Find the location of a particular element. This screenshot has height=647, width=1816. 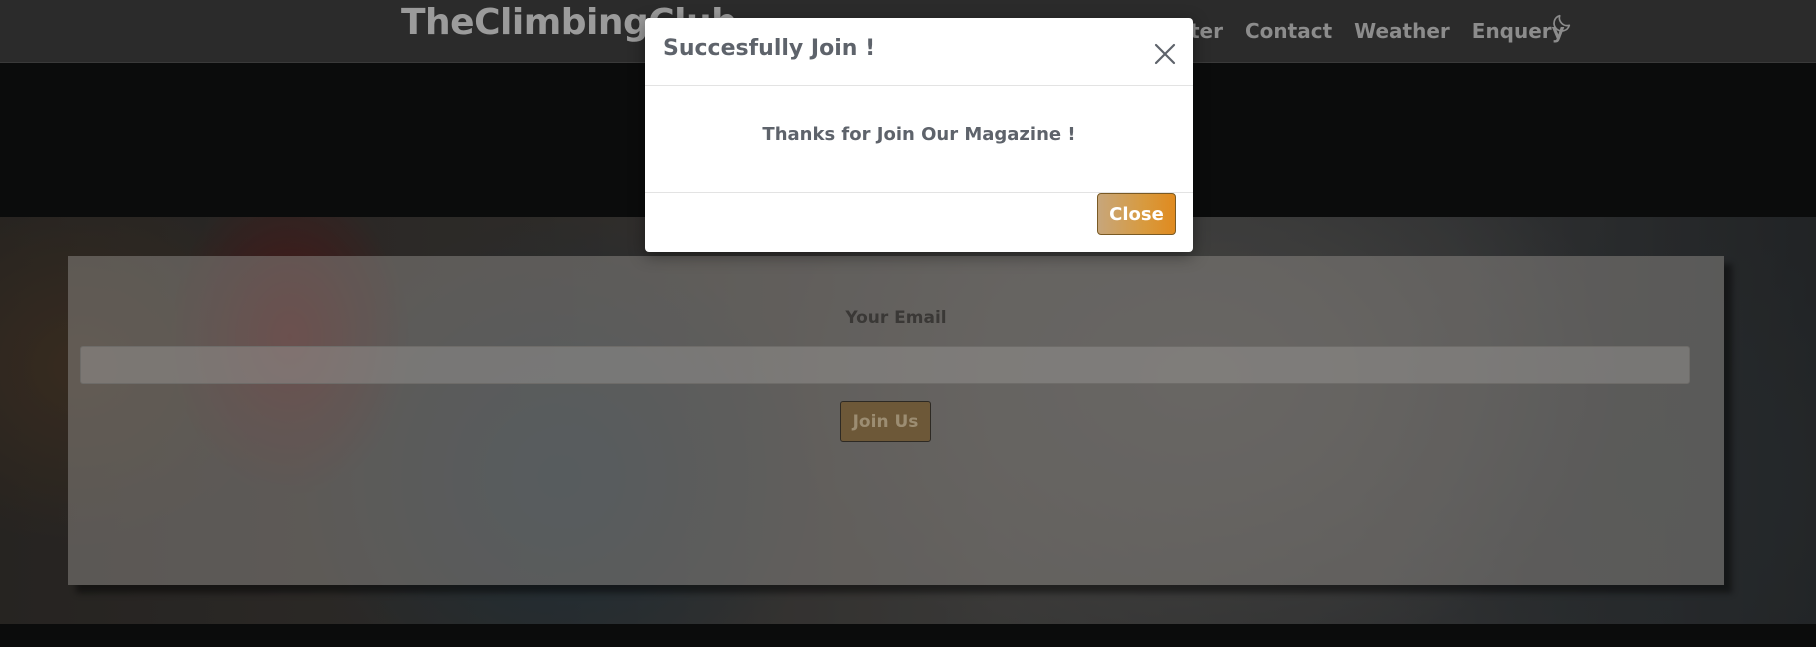

nav-link-contact: Contact is located at coordinates (1288, 31).